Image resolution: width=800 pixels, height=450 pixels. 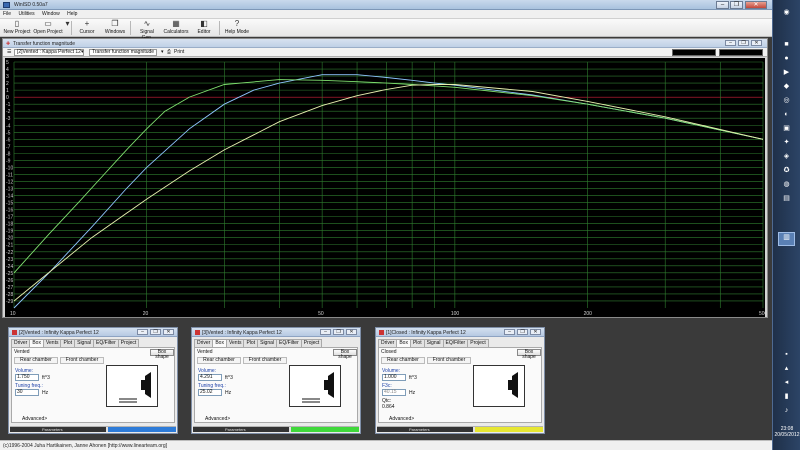 What do you see at coordinates (210, 392) in the screenshot?
I see `tuning-freq-input: 25.02` at bounding box center [210, 392].